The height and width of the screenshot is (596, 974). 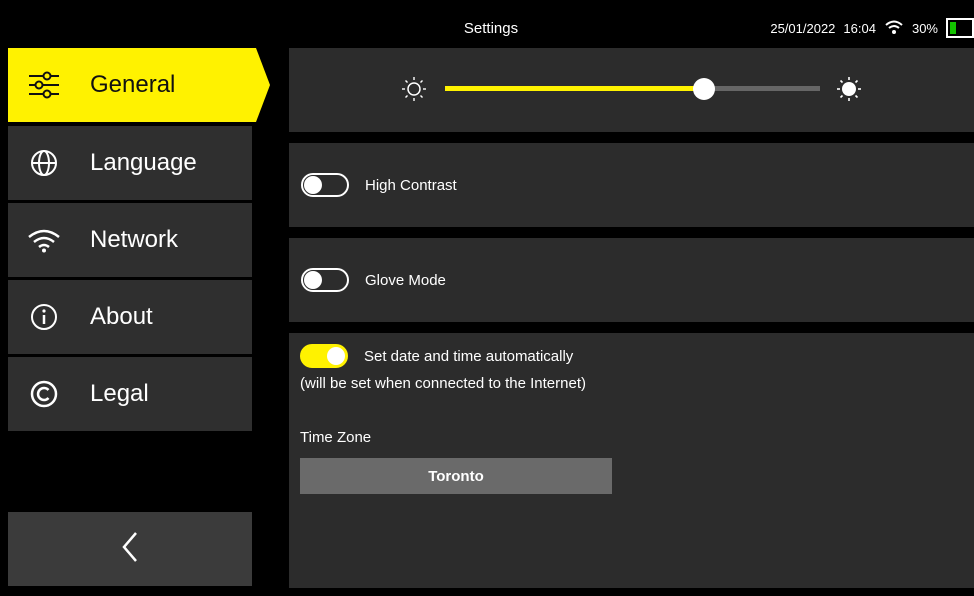 I want to click on brightness-low-icon, so click(x=414, y=91).